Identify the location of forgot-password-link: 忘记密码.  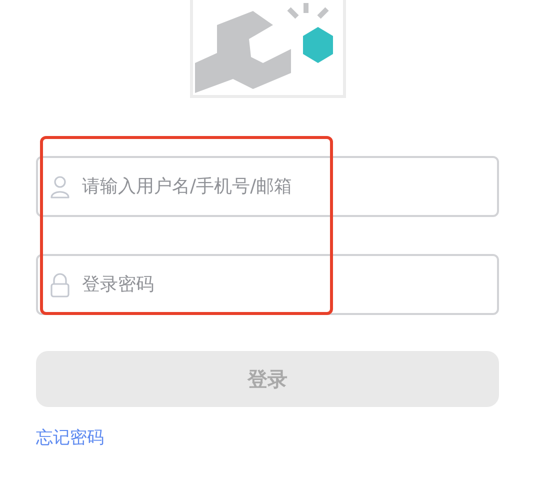
(70, 438).